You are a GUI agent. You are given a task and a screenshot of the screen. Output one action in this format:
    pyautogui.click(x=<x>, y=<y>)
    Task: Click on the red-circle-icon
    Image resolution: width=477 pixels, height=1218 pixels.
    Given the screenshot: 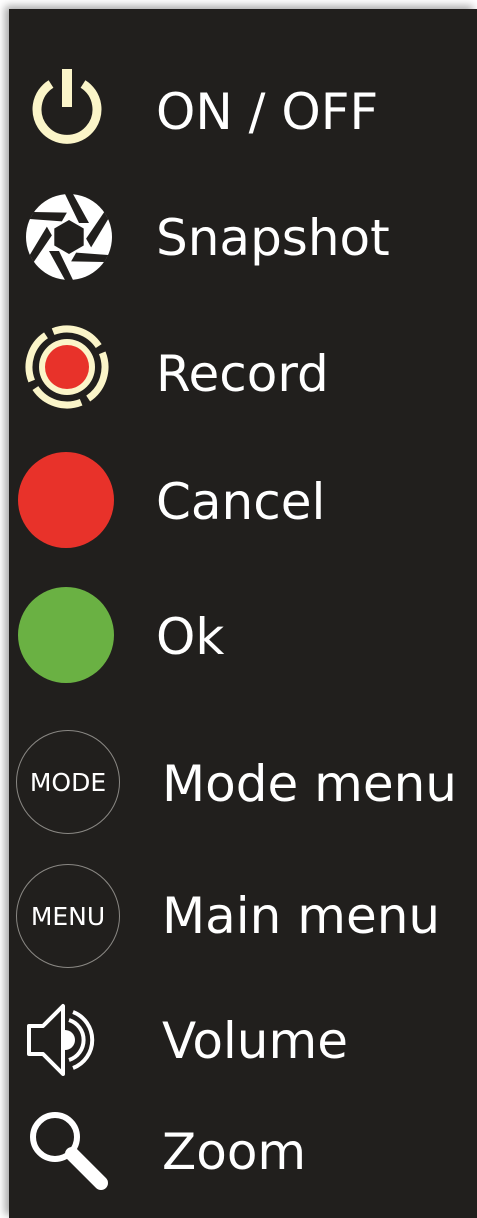 What is the action you would take?
    pyautogui.click(x=66, y=500)
    